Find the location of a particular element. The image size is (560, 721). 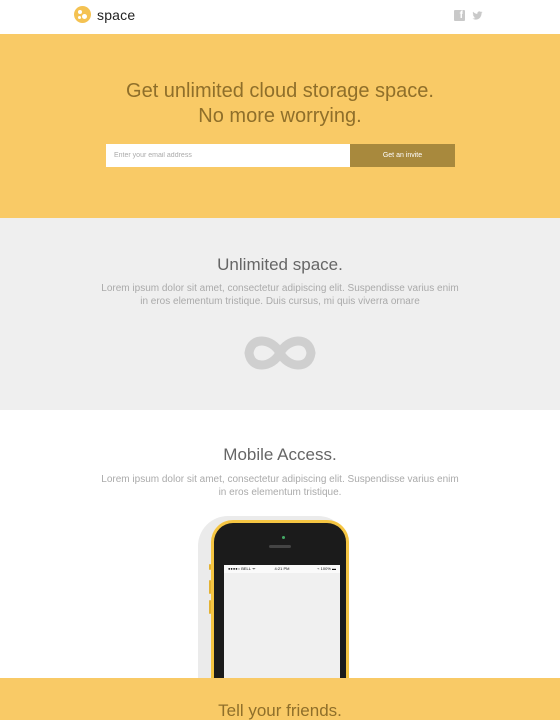

hero-title-line1: Get unlimited cloud storage space. is located at coordinates (280, 91).